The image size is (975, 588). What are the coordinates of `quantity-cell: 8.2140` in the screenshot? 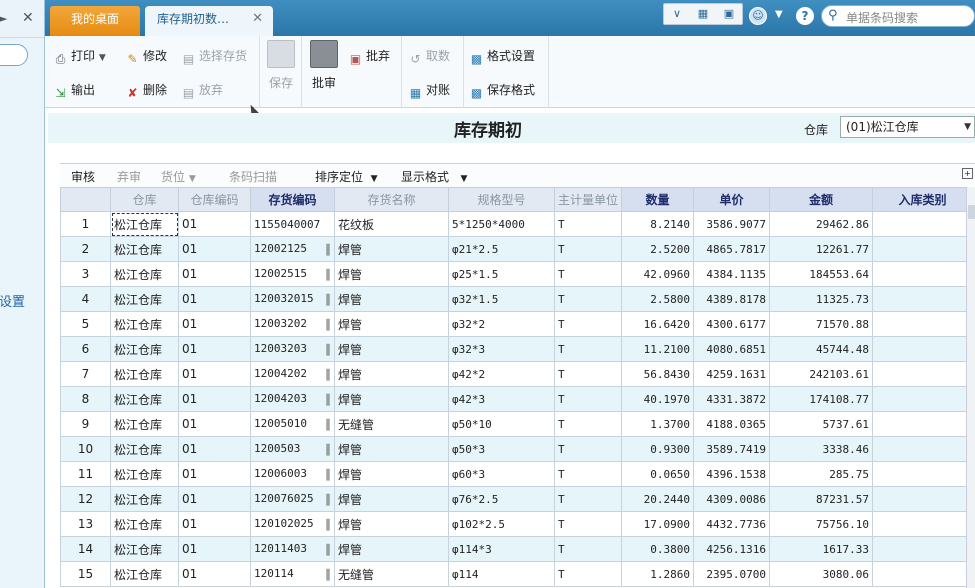 It's located at (657, 224).